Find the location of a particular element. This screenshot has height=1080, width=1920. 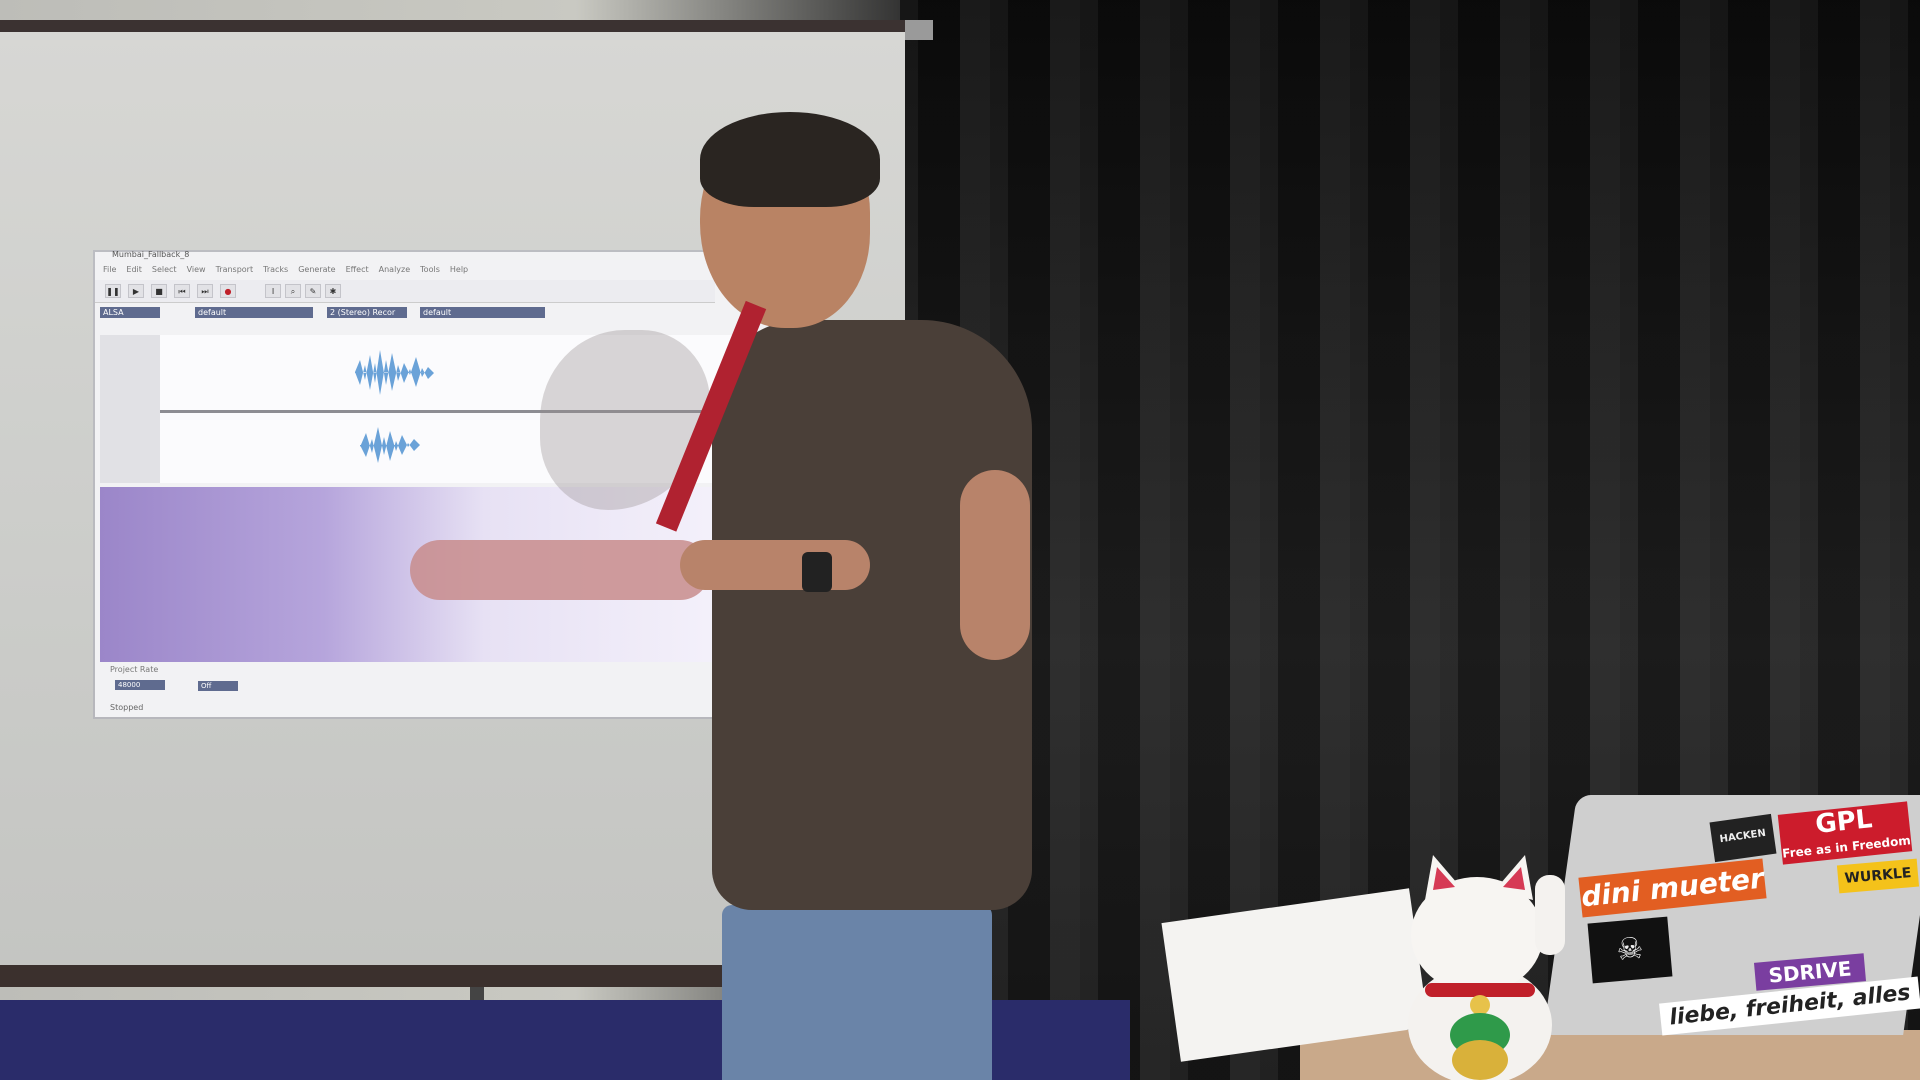

lucky-cat-figurine is located at coordinates (1486, 967).